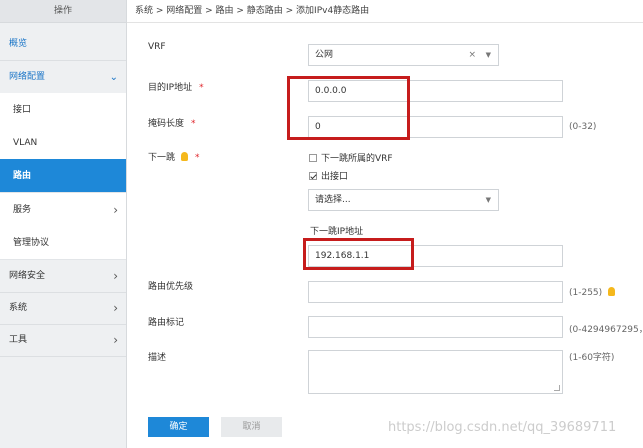 The height and width of the screenshot is (448, 643). What do you see at coordinates (63, 176) in the screenshot?
I see `sidebar-item-route: 路由` at bounding box center [63, 176].